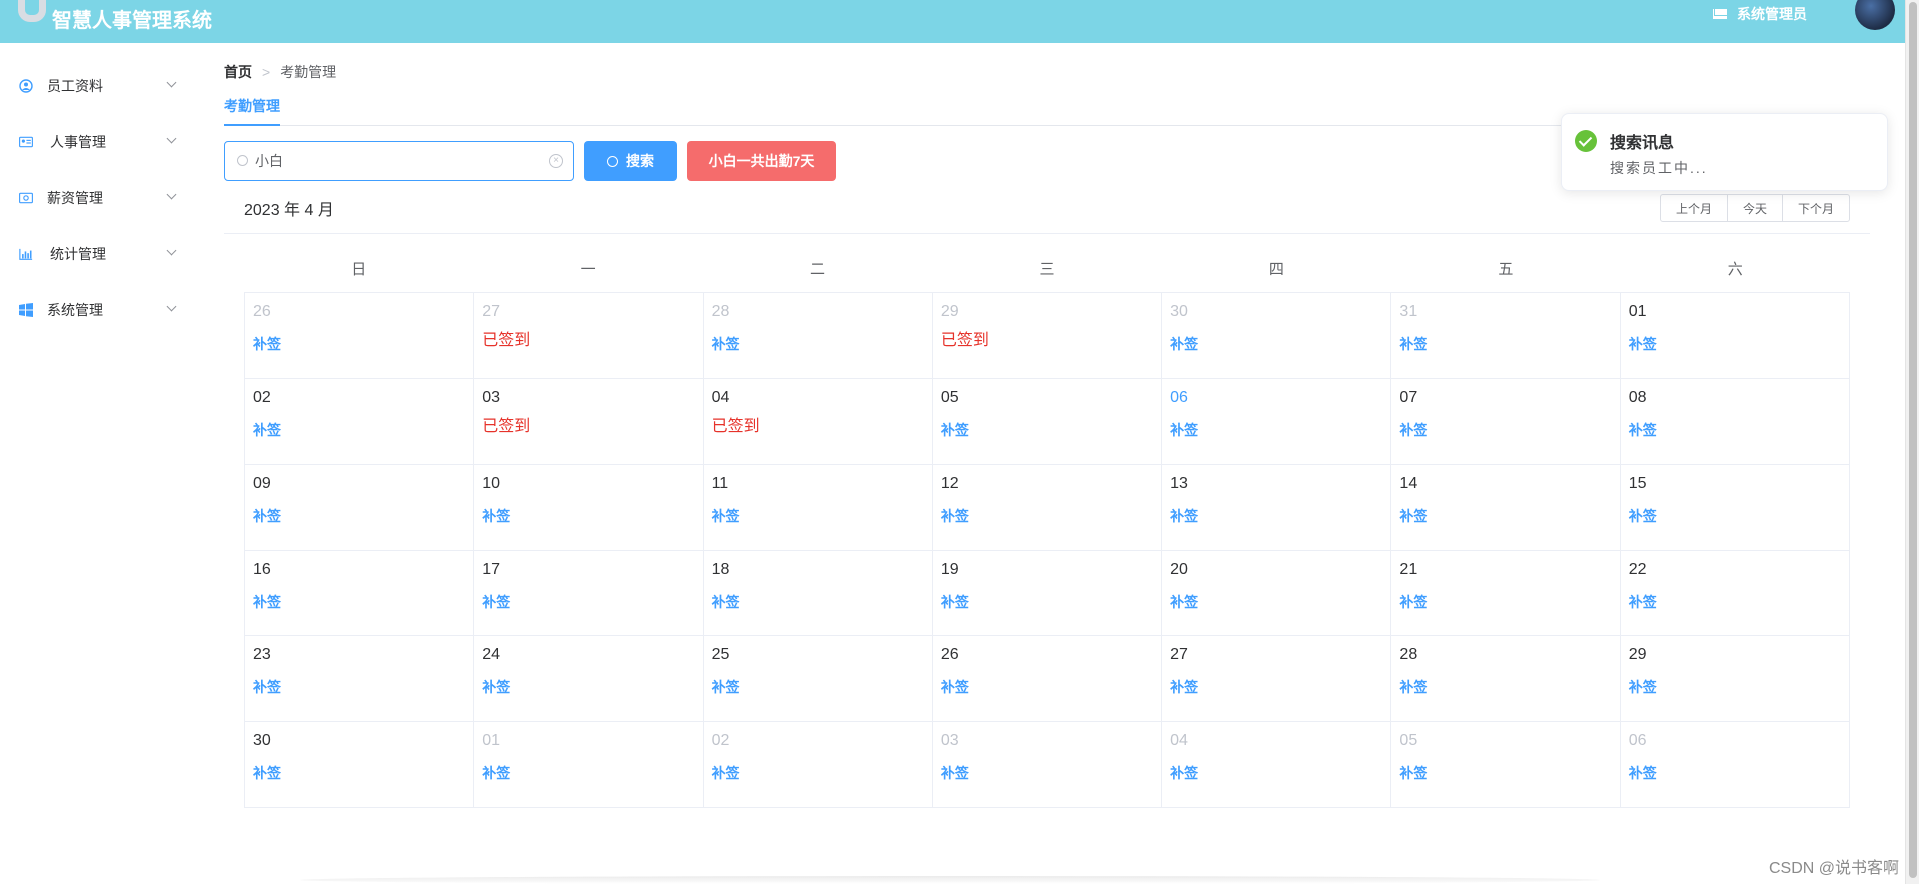 The height and width of the screenshot is (884, 1919). Describe the element at coordinates (395, 161) in the screenshot. I see `search-input` at that location.